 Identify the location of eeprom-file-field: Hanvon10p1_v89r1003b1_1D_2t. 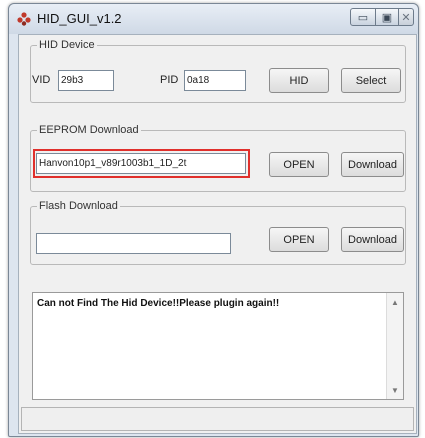
(141, 163).